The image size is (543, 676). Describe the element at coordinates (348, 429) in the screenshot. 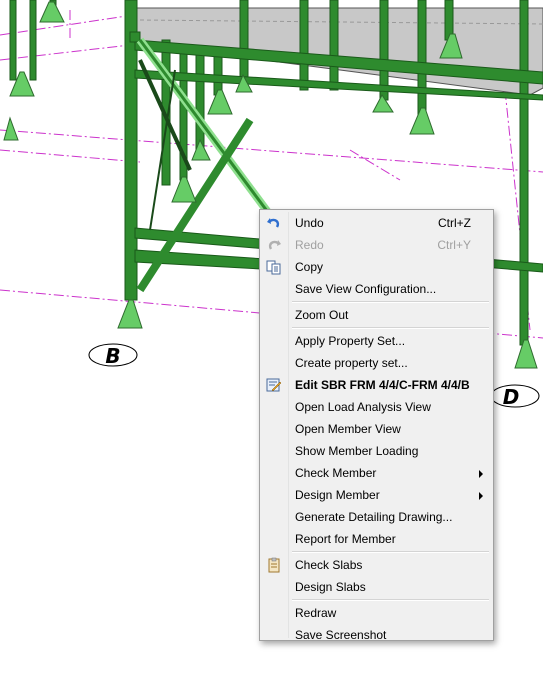

I see `menu-open-member-label: Open Member View` at that location.